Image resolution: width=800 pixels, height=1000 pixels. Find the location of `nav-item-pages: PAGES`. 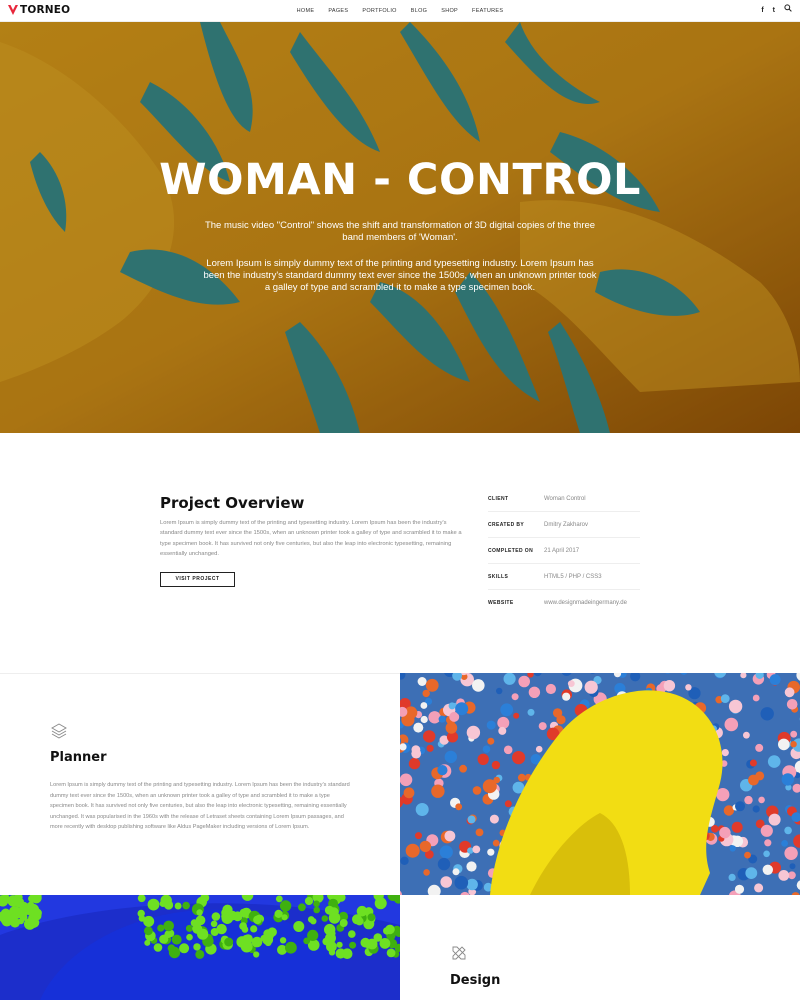

nav-item-pages: PAGES is located at coordinates (338, 11).